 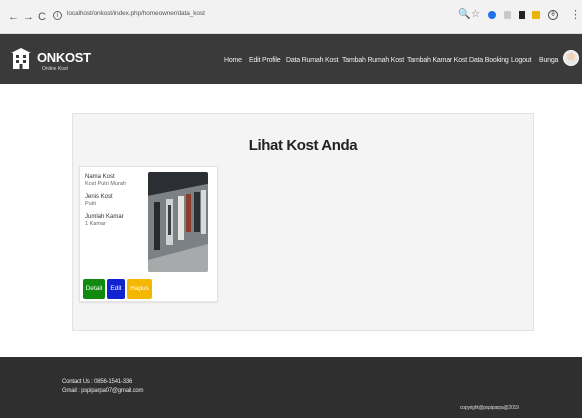 I want to click on kost-type-value: Putri, so click(x=91, y=204).